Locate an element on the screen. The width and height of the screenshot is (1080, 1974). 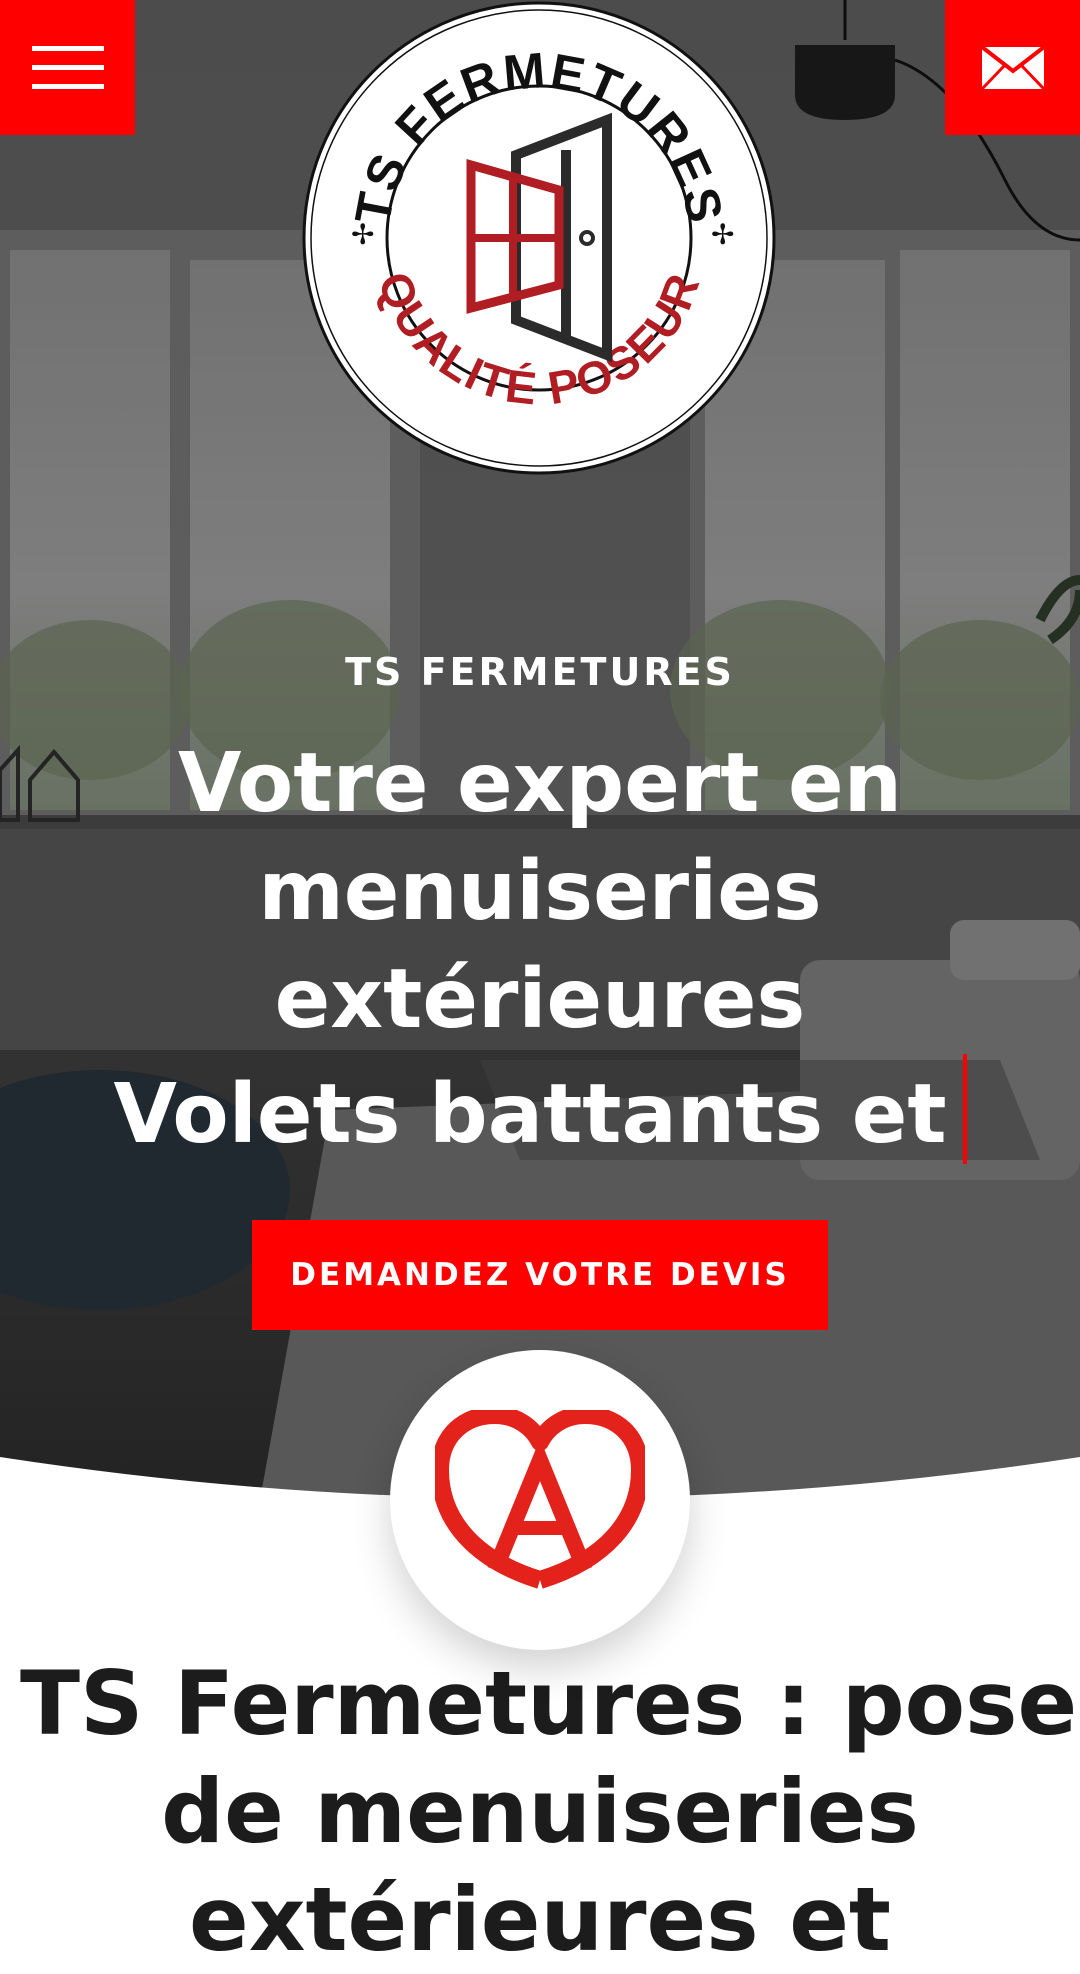
alsace-heart-a-logo-icon is located at coordinates (540, 1499).